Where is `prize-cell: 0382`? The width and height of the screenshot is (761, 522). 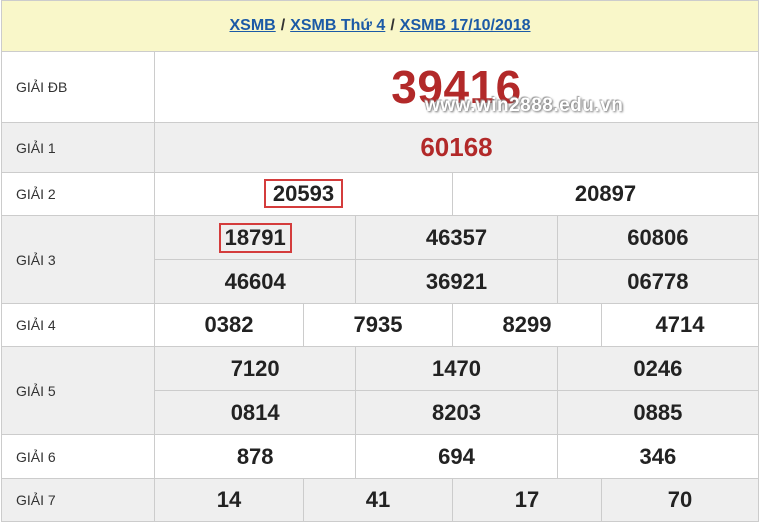
prize-cell: 0382 is located at coordinates (229, 325).